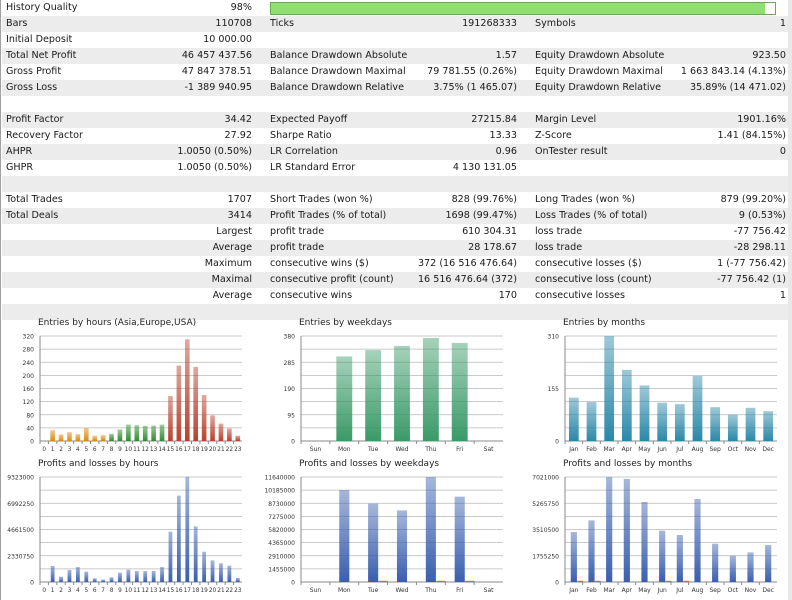  Describe the element at coordinates (171, 591) in the screenshot. I see `x-tick-label: 15` at that location.